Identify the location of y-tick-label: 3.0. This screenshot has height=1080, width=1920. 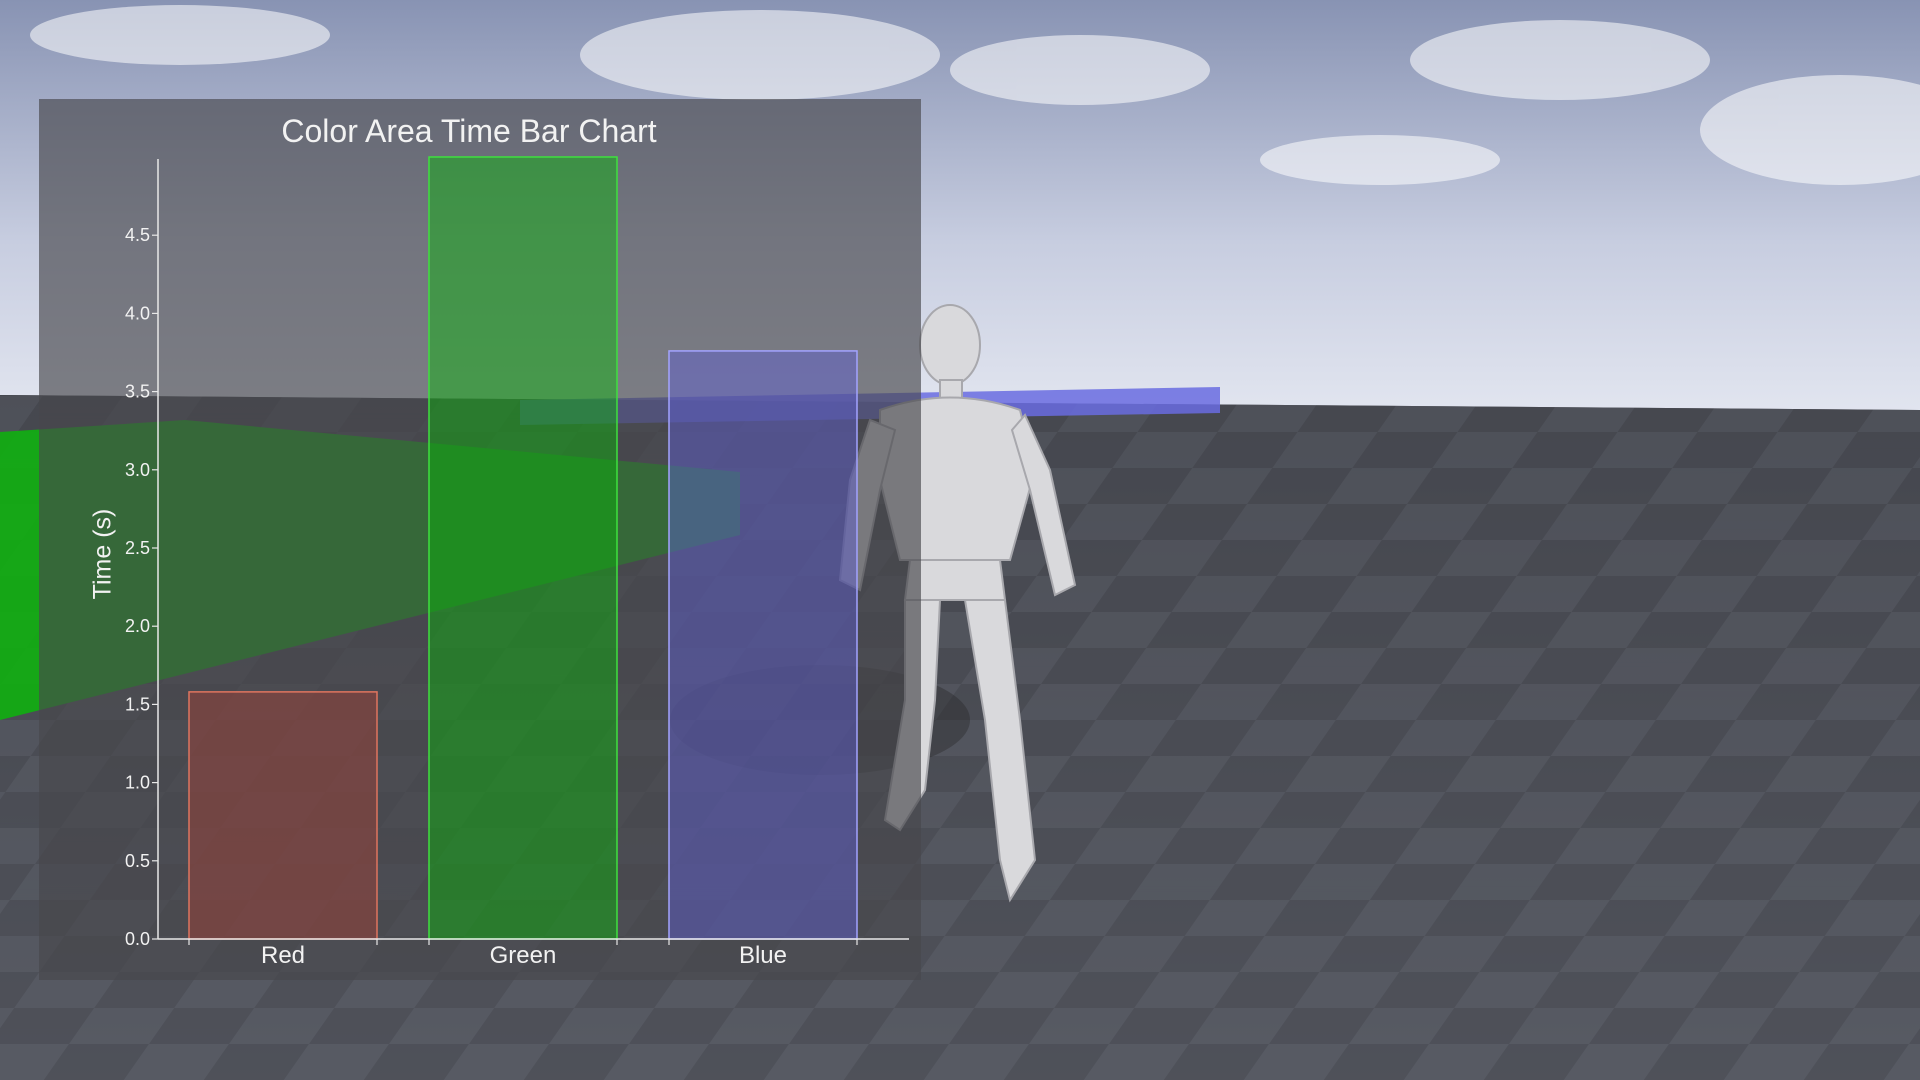
(137, 470).